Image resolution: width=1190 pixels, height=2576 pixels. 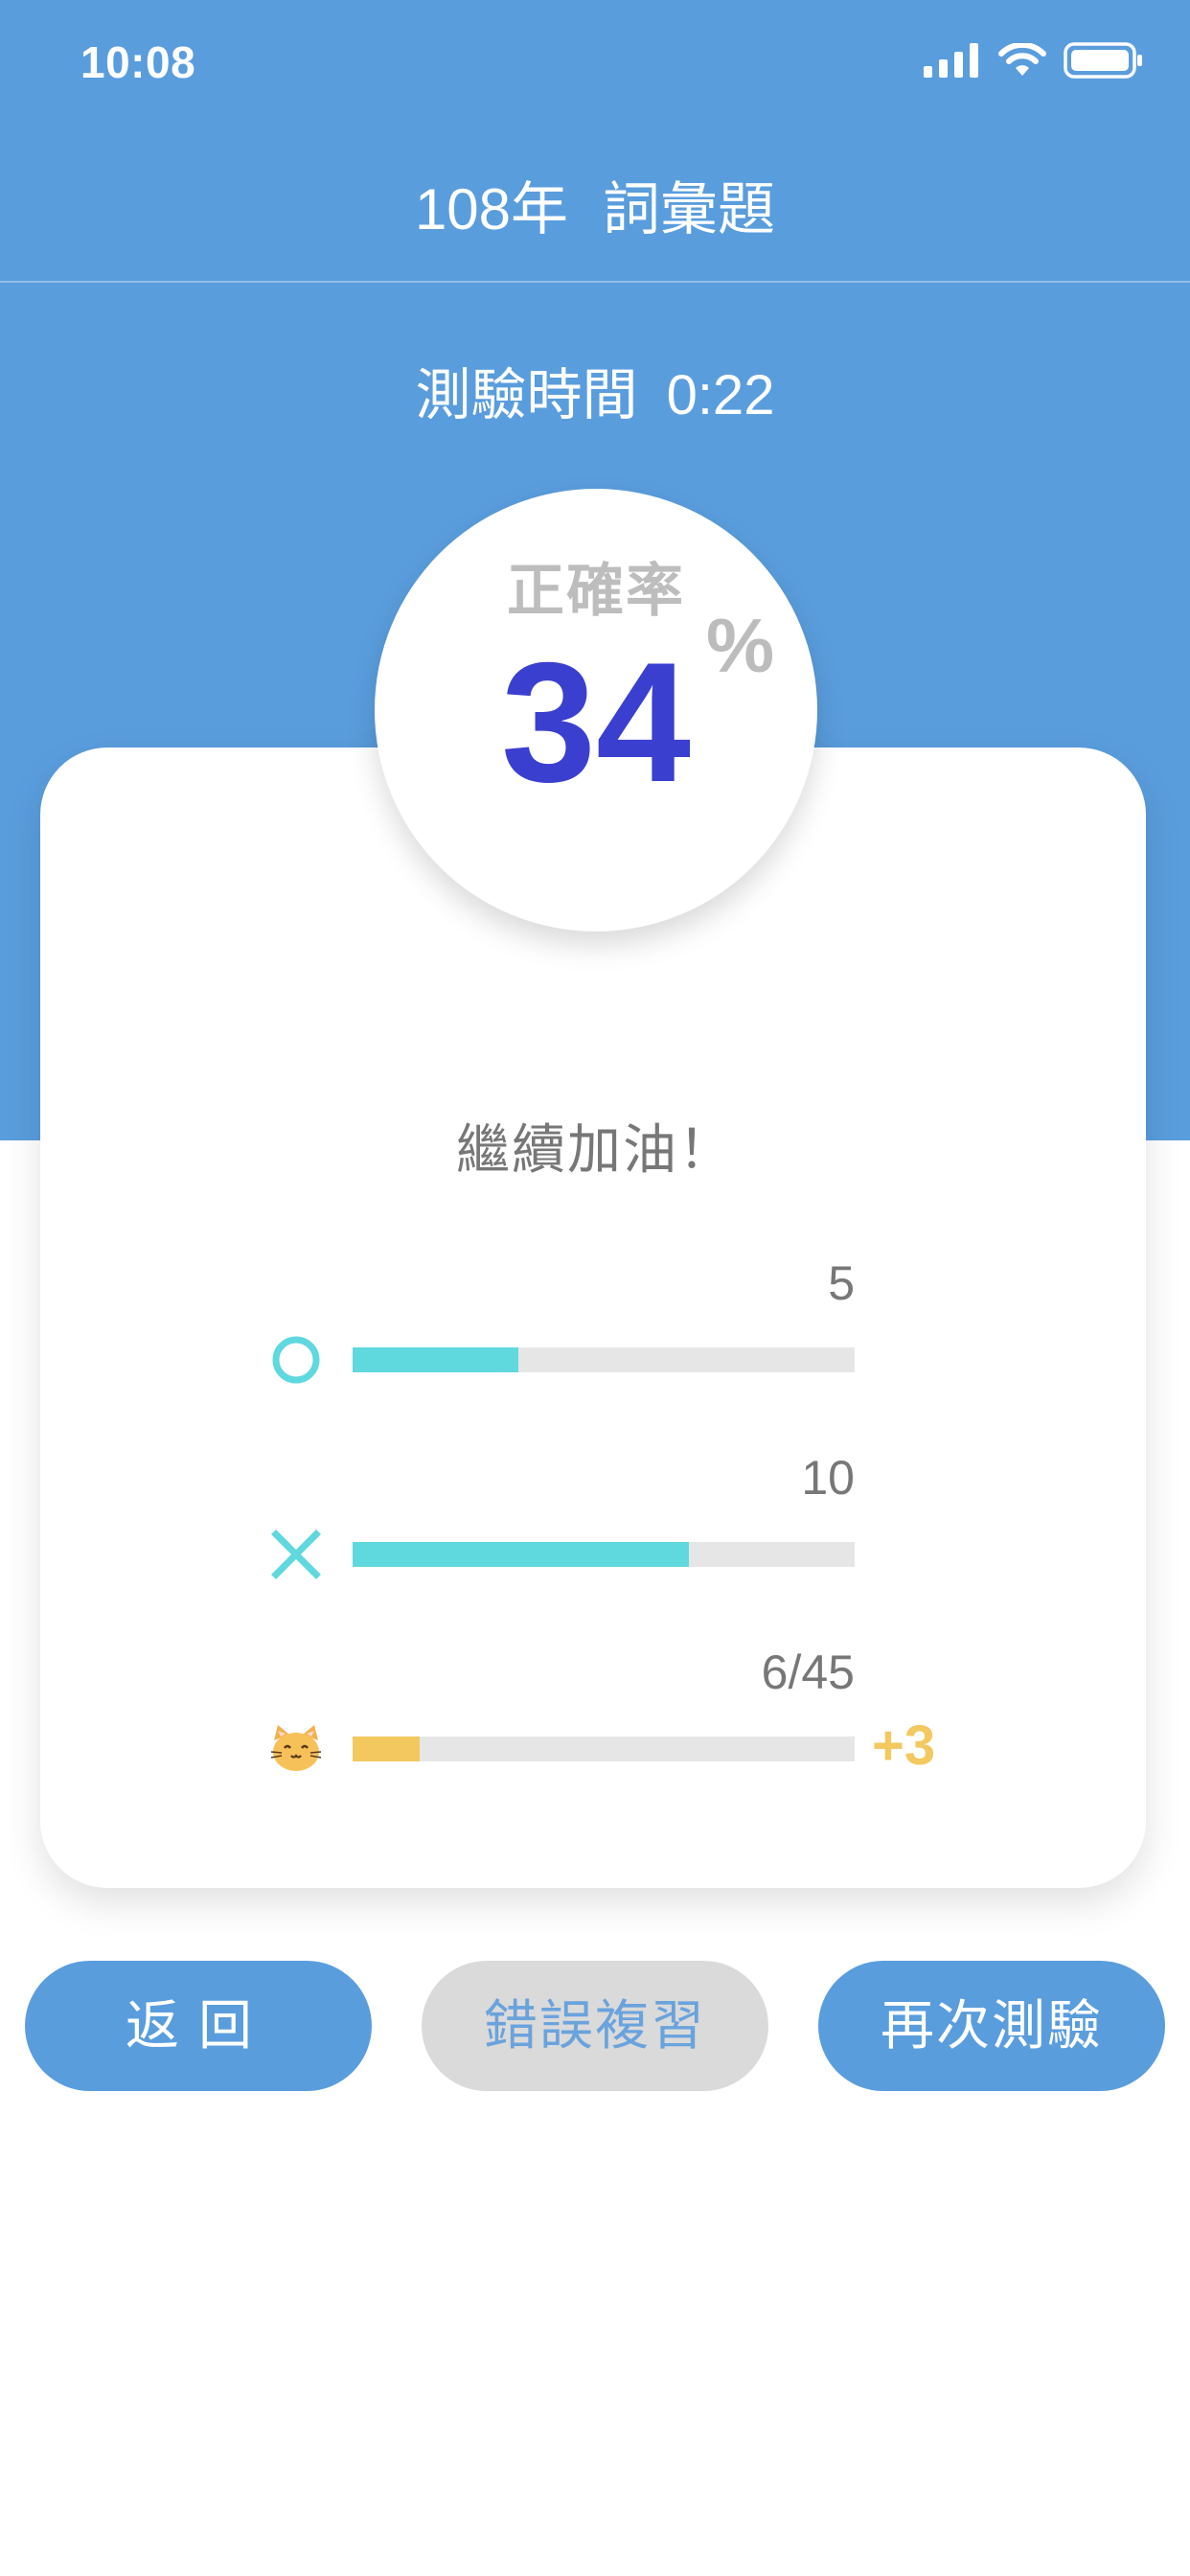 What do you see at coordinates (436, 1359) in the screenshot?
I see `correct-progress-fill` at bounding box center [436, 1359].